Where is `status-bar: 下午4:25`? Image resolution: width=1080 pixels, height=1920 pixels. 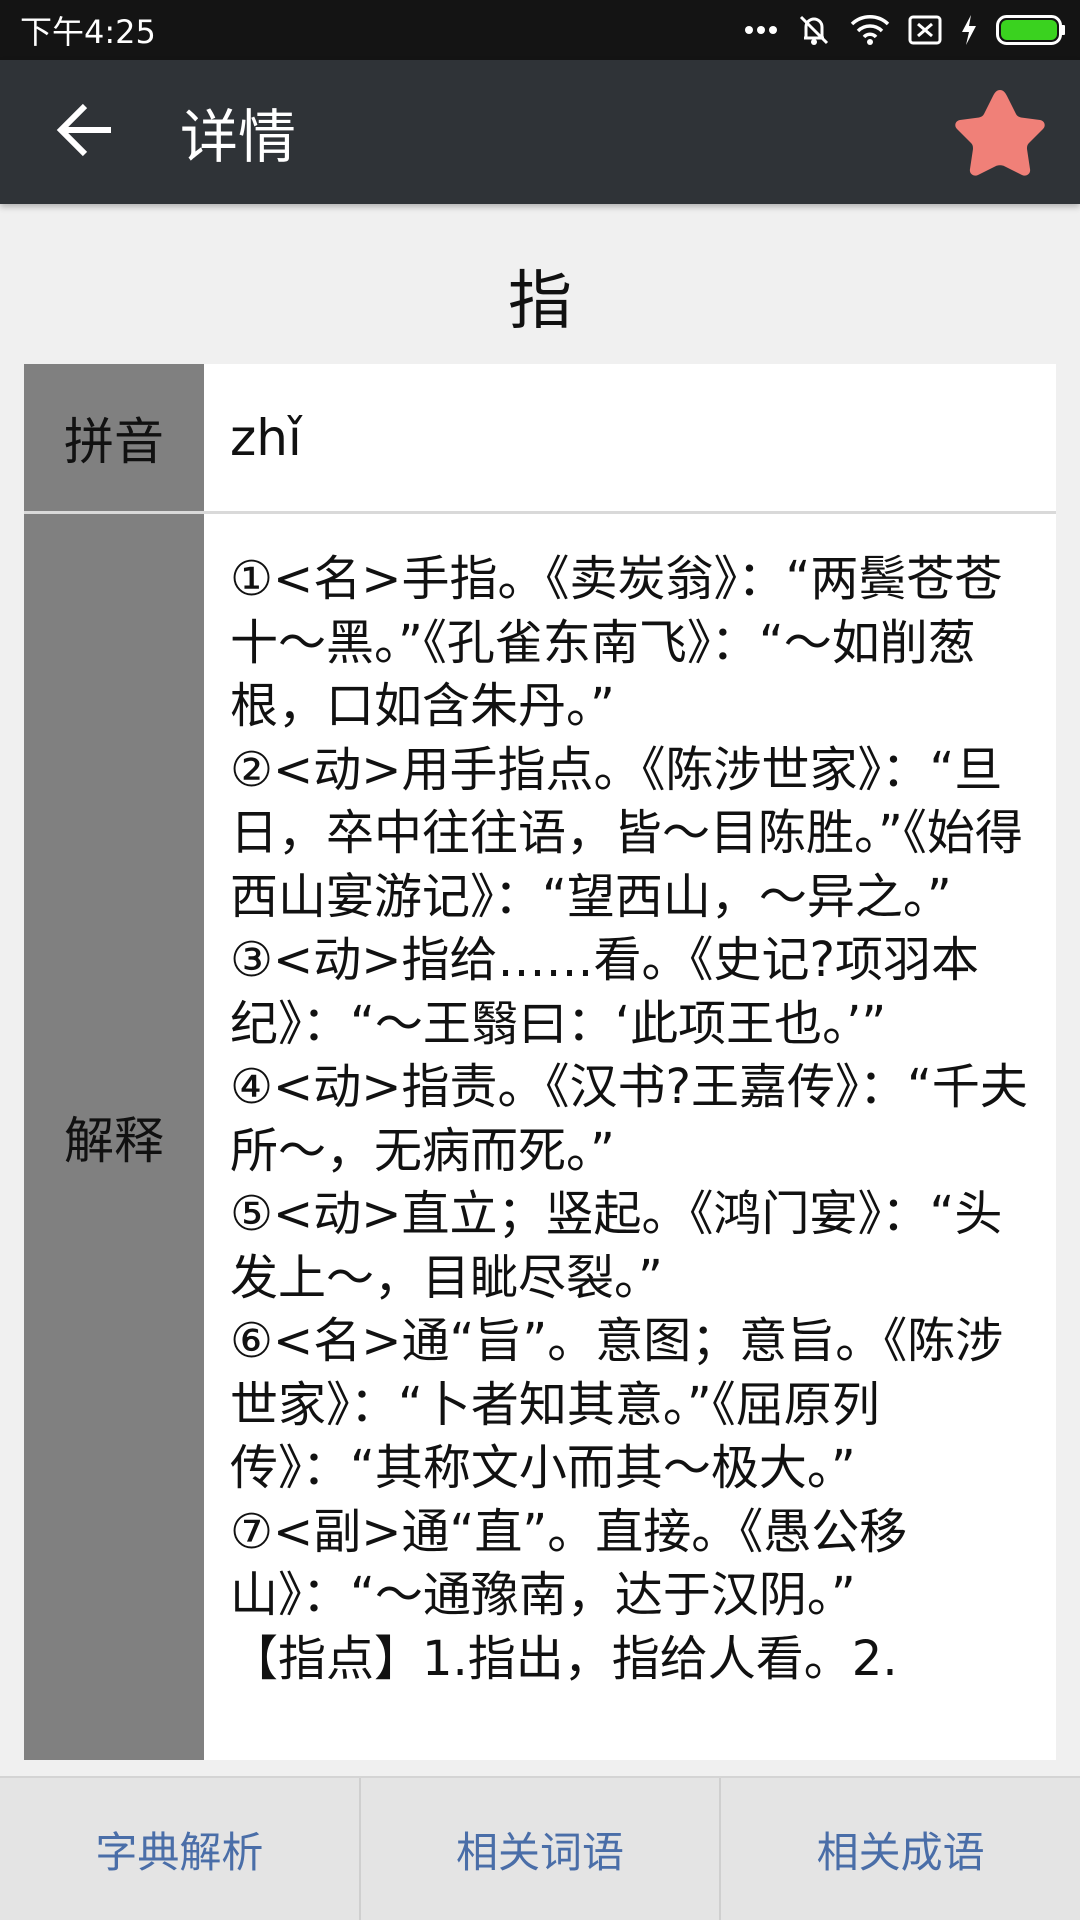
status-bar: 下午4:25 is located at coordinates (540, 30).